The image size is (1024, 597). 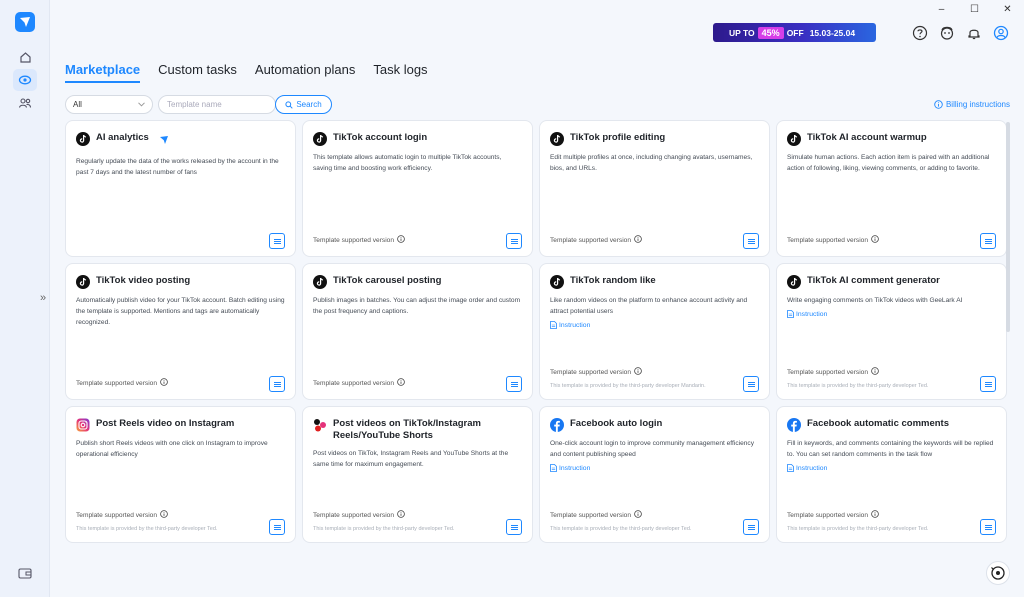 I want to click on template-search-input, so click(x=217, y=104).